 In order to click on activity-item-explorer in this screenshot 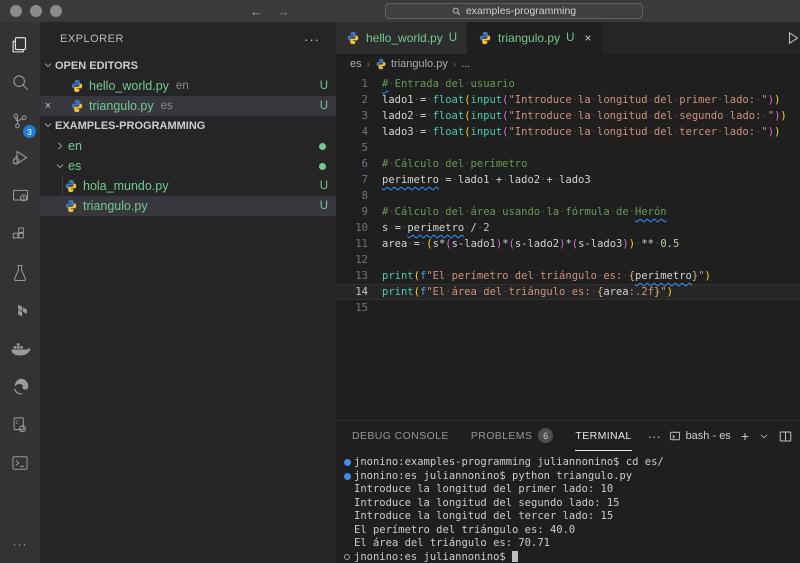, I will do `click(20, 47)`.